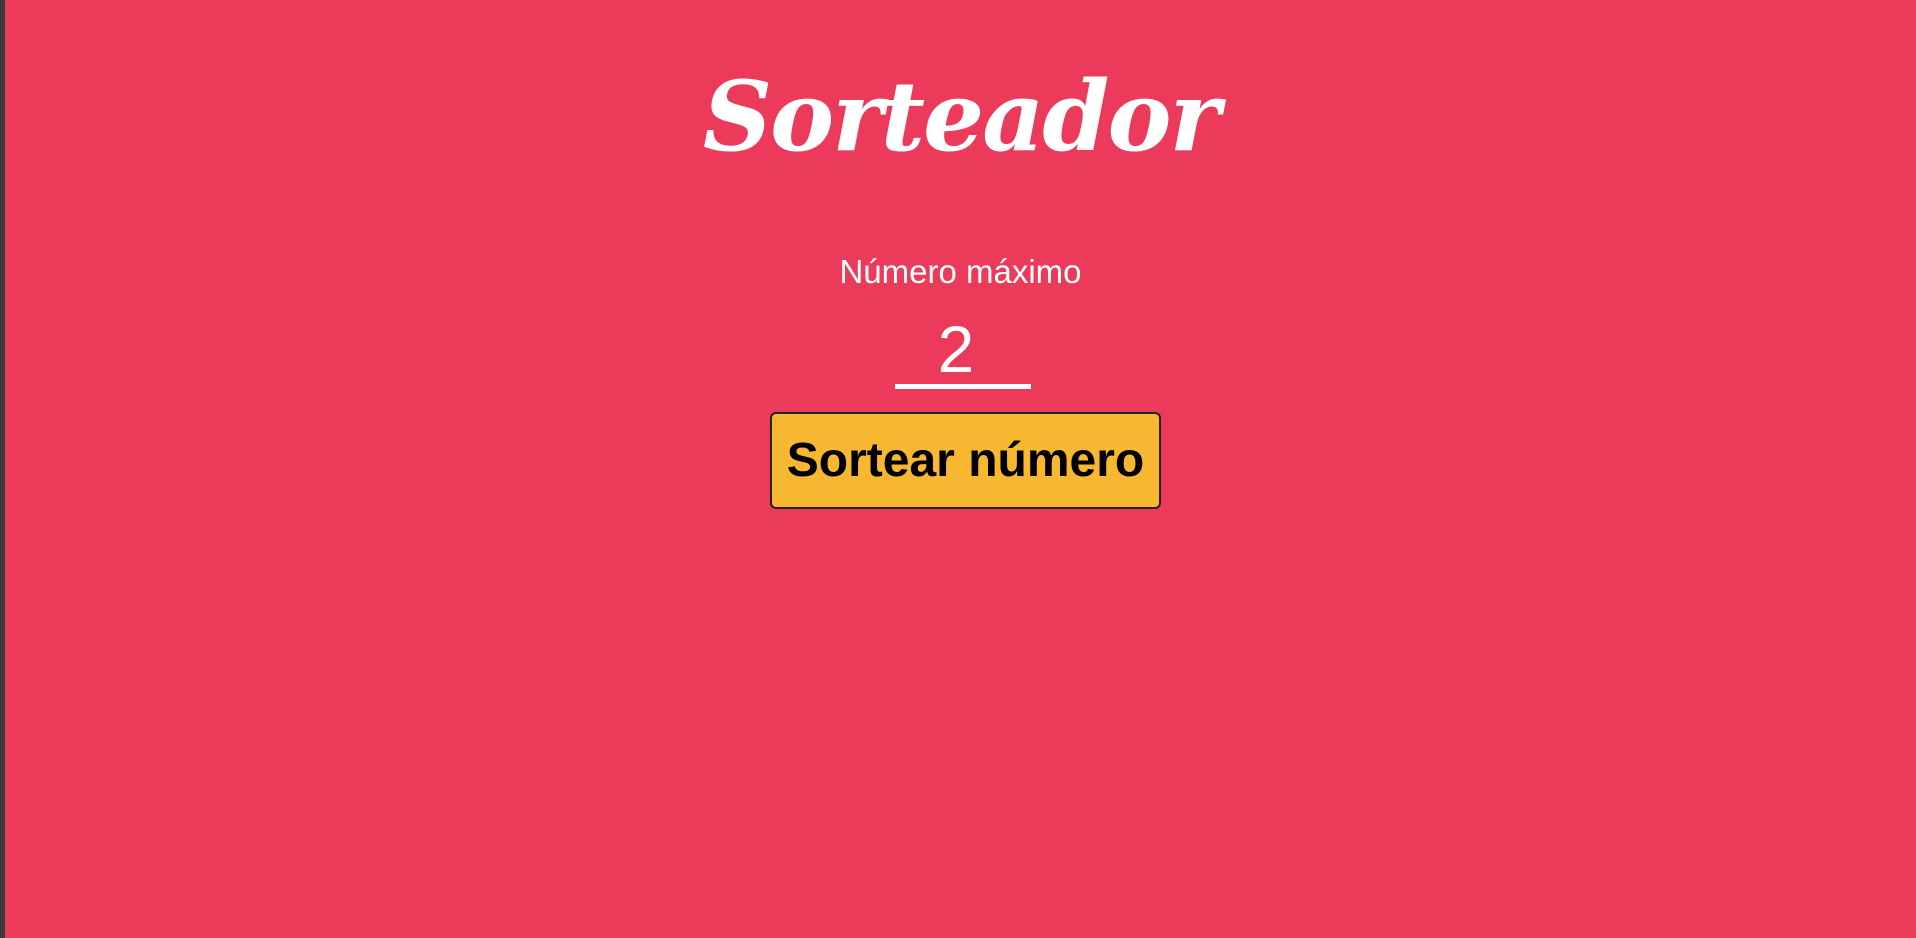  What do you see at coordinates (965, 460) in the screenshot?
I see `draw-number-button: Sortear número` at bounding box center [965, 460].